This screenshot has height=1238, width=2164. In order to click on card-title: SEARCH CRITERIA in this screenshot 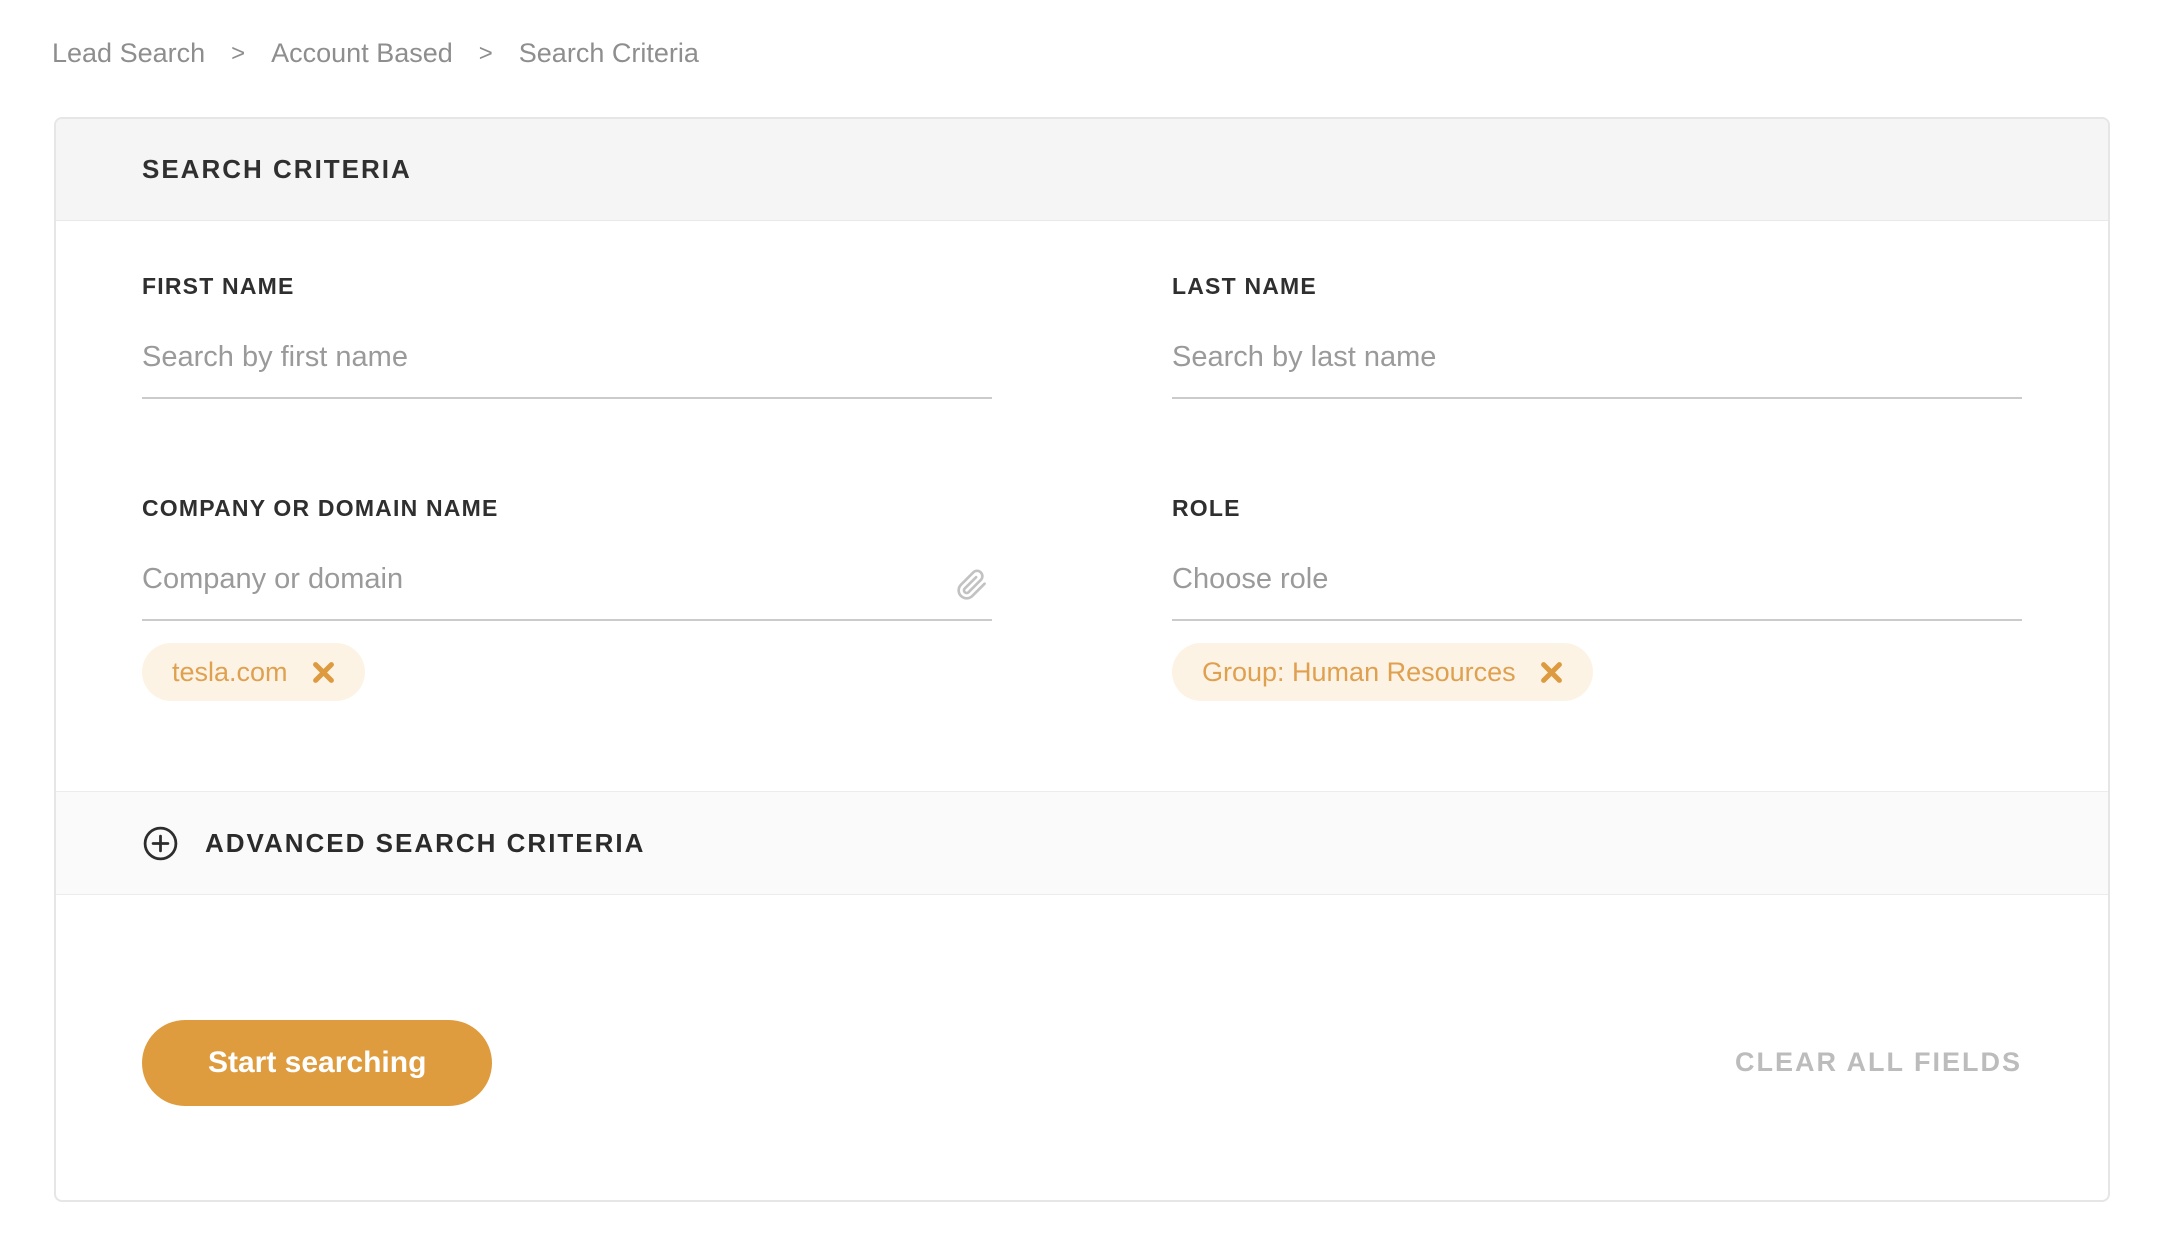, I will do `click(277, 169)`.